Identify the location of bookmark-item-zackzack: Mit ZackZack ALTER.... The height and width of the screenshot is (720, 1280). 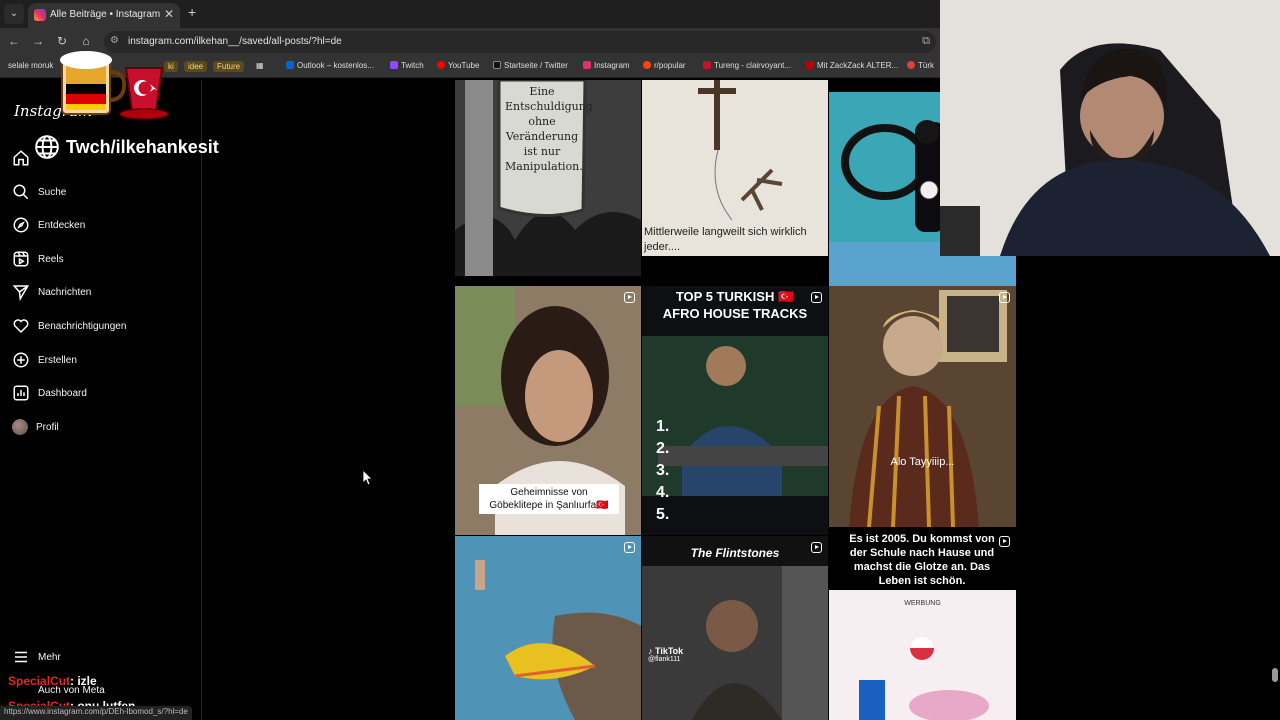
(852, 65).